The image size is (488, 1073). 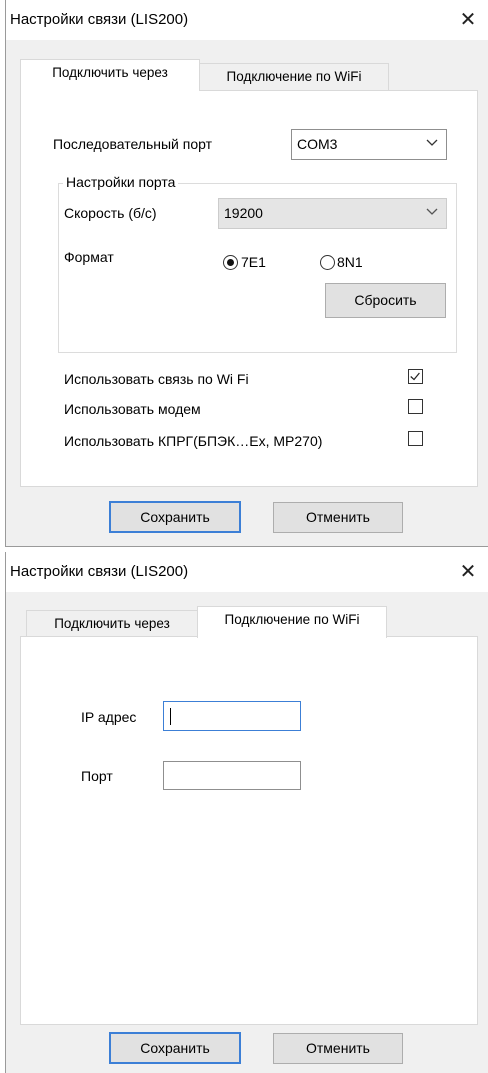 What do you see at coordinates (97, 776) in the screenshot?
I see `port-label: Порт` at bounding box center [97, 776].